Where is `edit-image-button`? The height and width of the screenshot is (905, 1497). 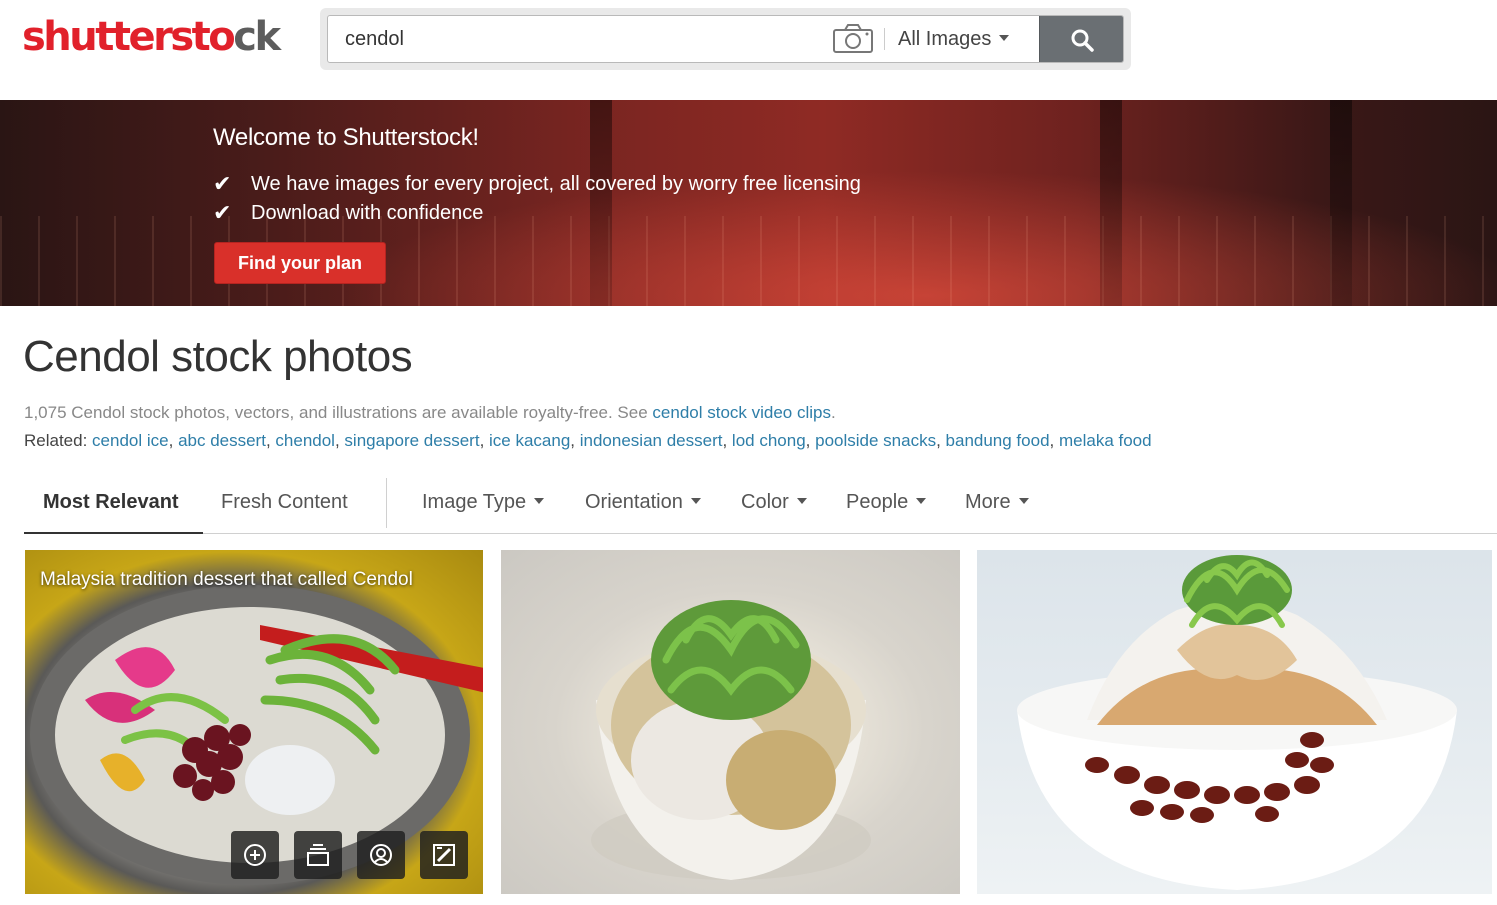 edit-image-button is located at coordinates (444, 855).